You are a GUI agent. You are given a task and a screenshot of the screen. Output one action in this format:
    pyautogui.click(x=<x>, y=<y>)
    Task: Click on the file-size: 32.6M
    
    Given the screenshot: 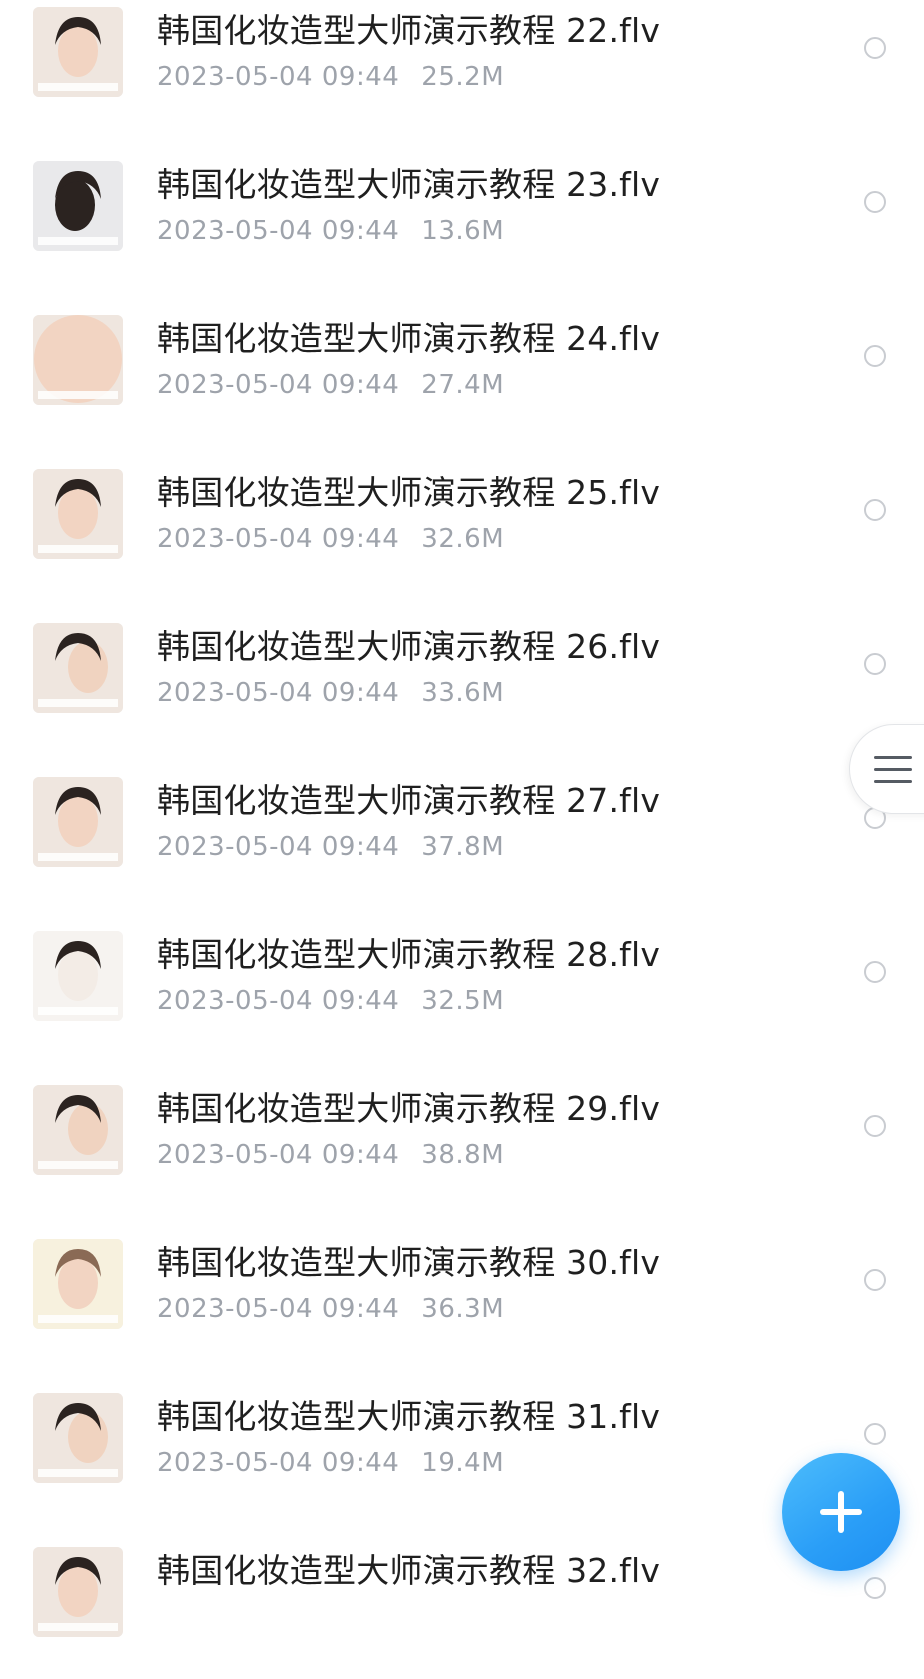 What is the action you would take?
    pyautogui.click(x=463, y=539)
    